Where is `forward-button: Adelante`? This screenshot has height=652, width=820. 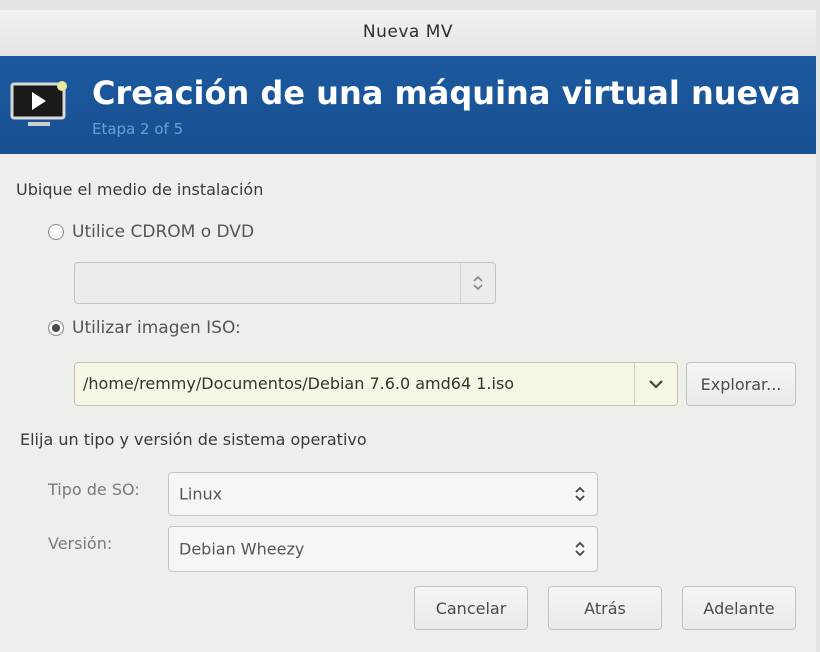 forward-button: Adelante is located at coordinates (739, 608).